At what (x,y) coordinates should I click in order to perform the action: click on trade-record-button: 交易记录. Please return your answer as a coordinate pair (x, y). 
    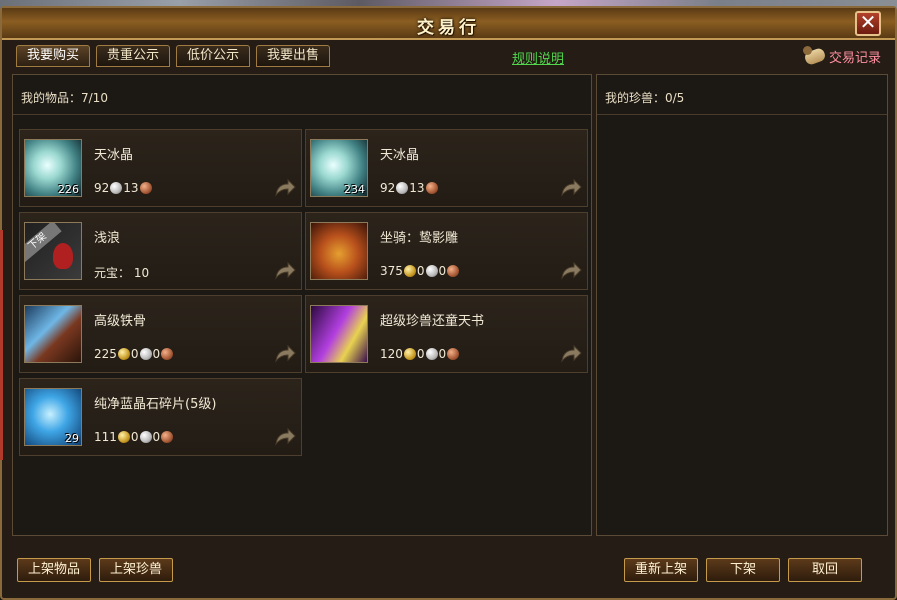
    Looking at the image, I should click on (841, 56).